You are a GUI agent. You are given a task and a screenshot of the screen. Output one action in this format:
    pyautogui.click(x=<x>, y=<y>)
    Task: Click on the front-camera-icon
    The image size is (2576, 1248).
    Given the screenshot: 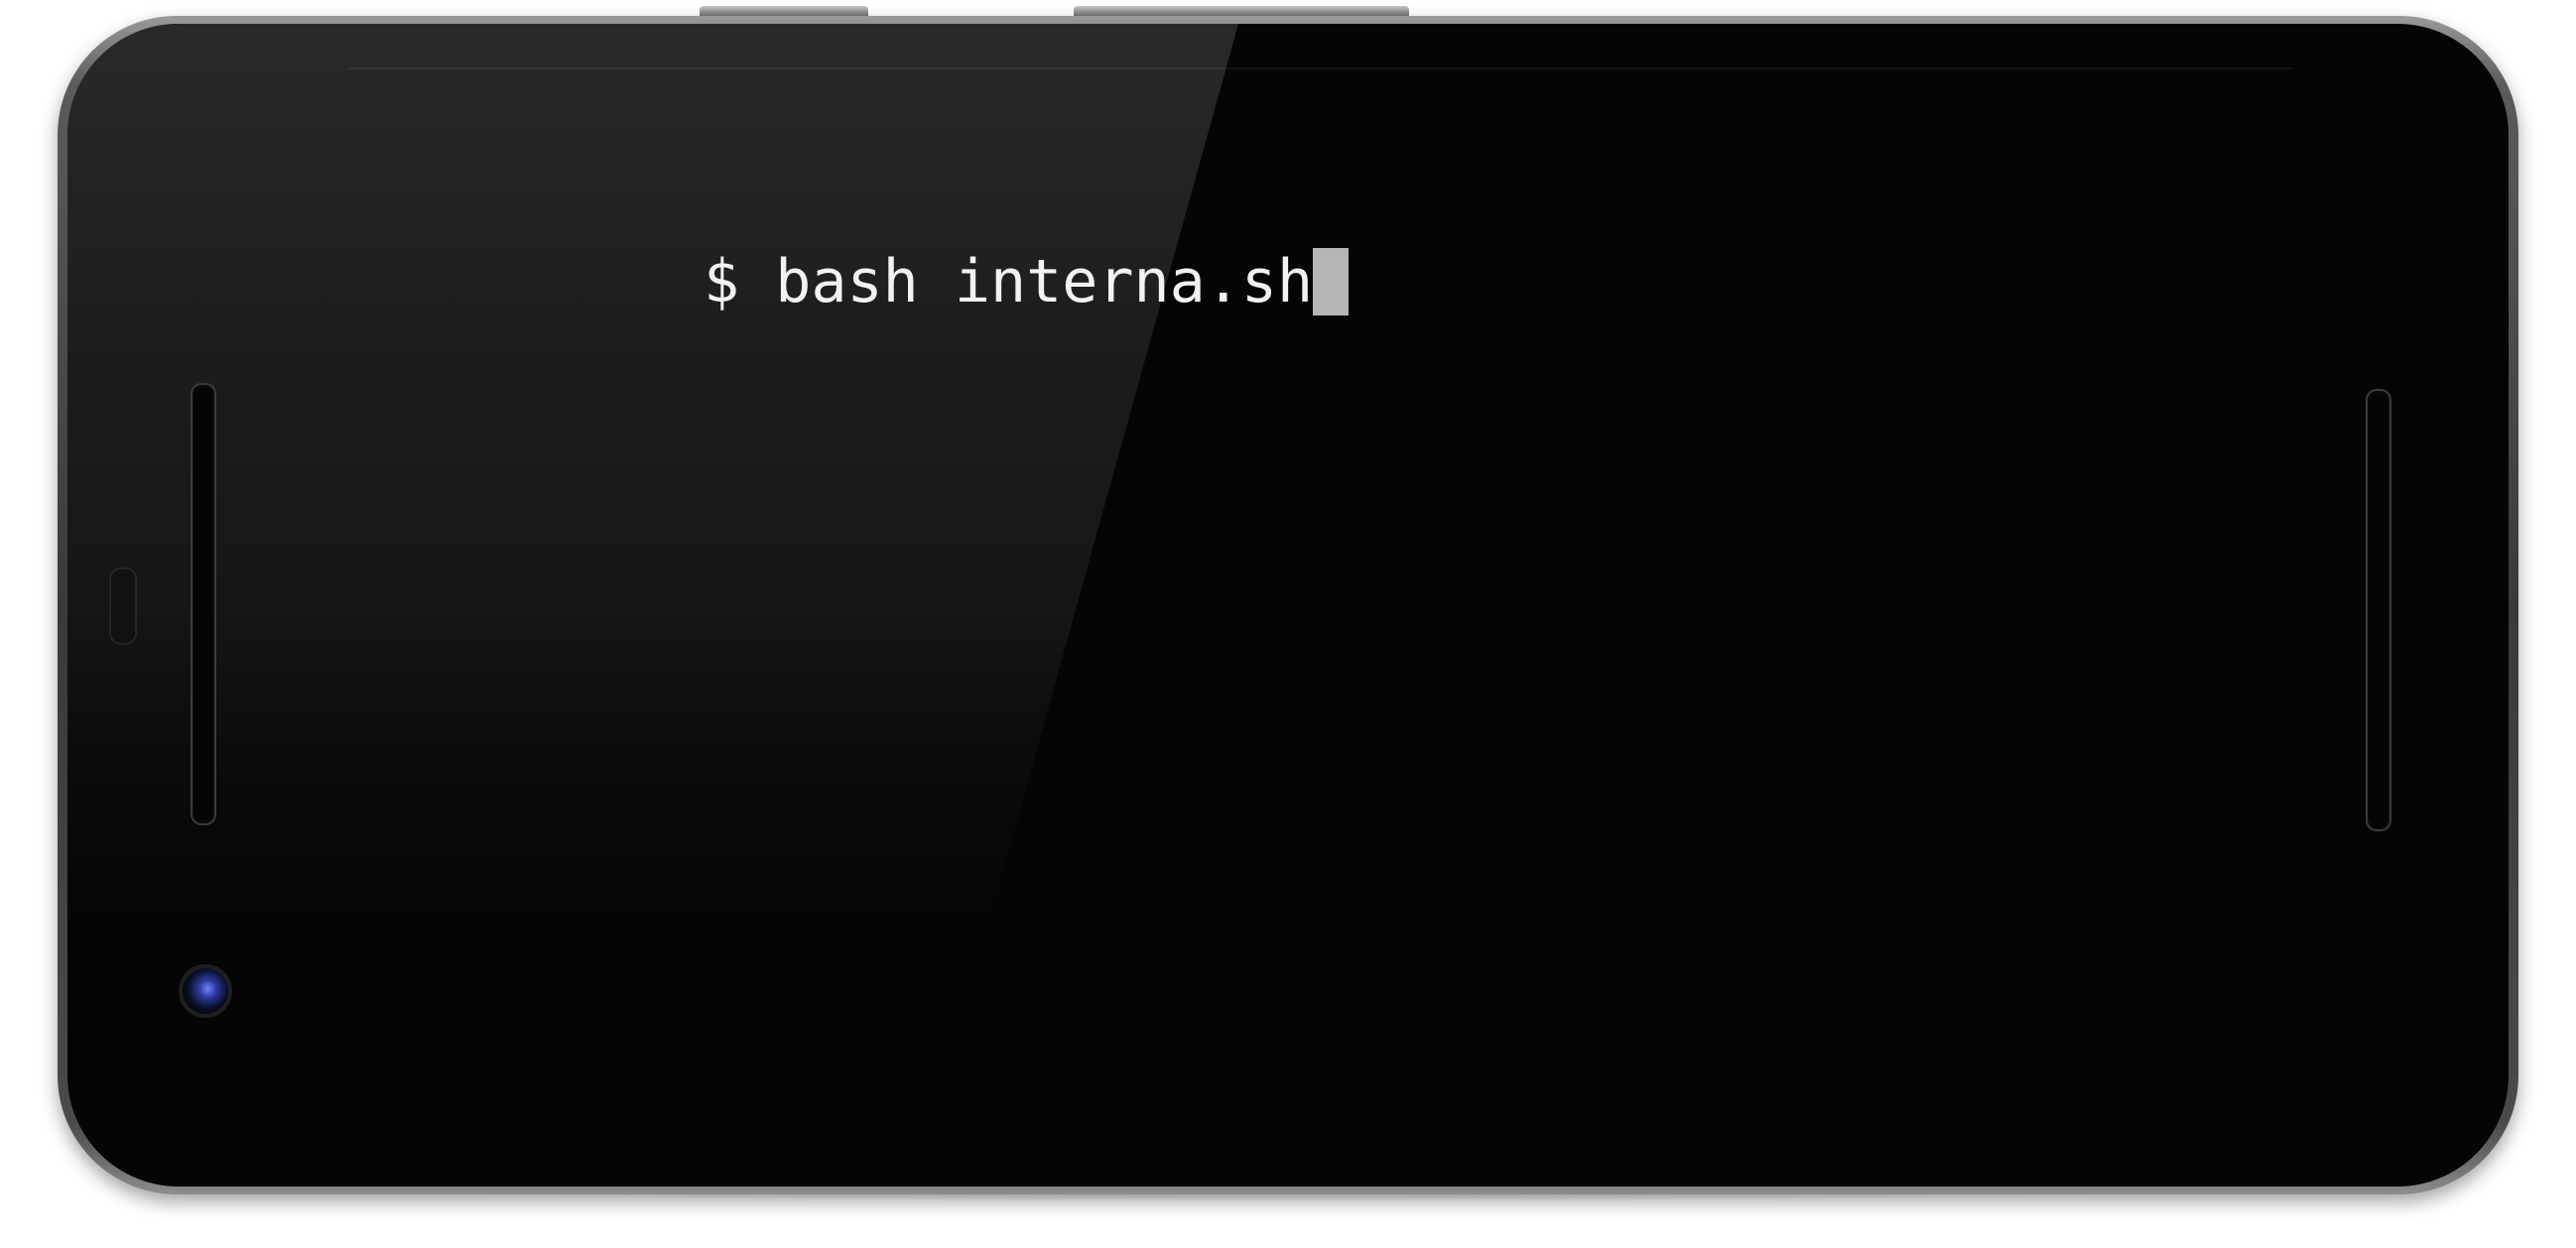 What is the action you would take?
    pyautogui.click(x=206, y=991)
    